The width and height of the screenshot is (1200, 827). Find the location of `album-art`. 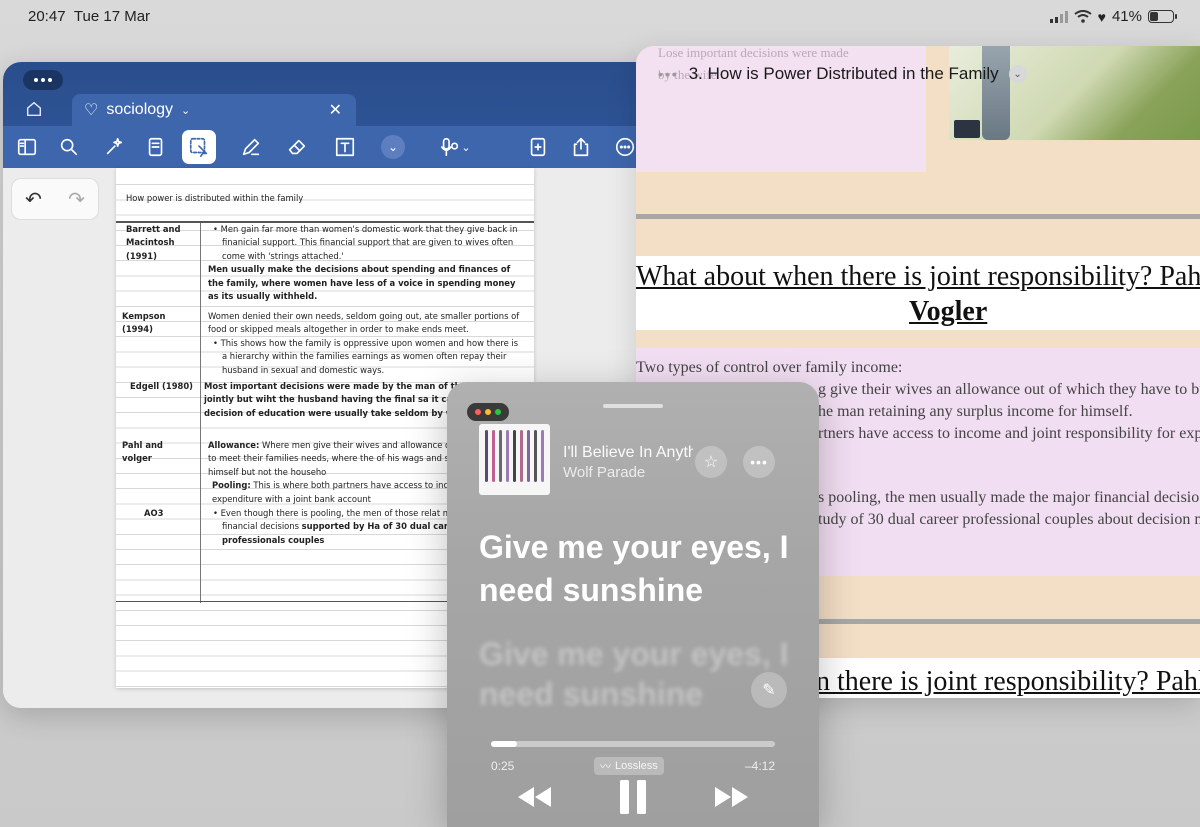

album-art is located at coordinates (514, 459).